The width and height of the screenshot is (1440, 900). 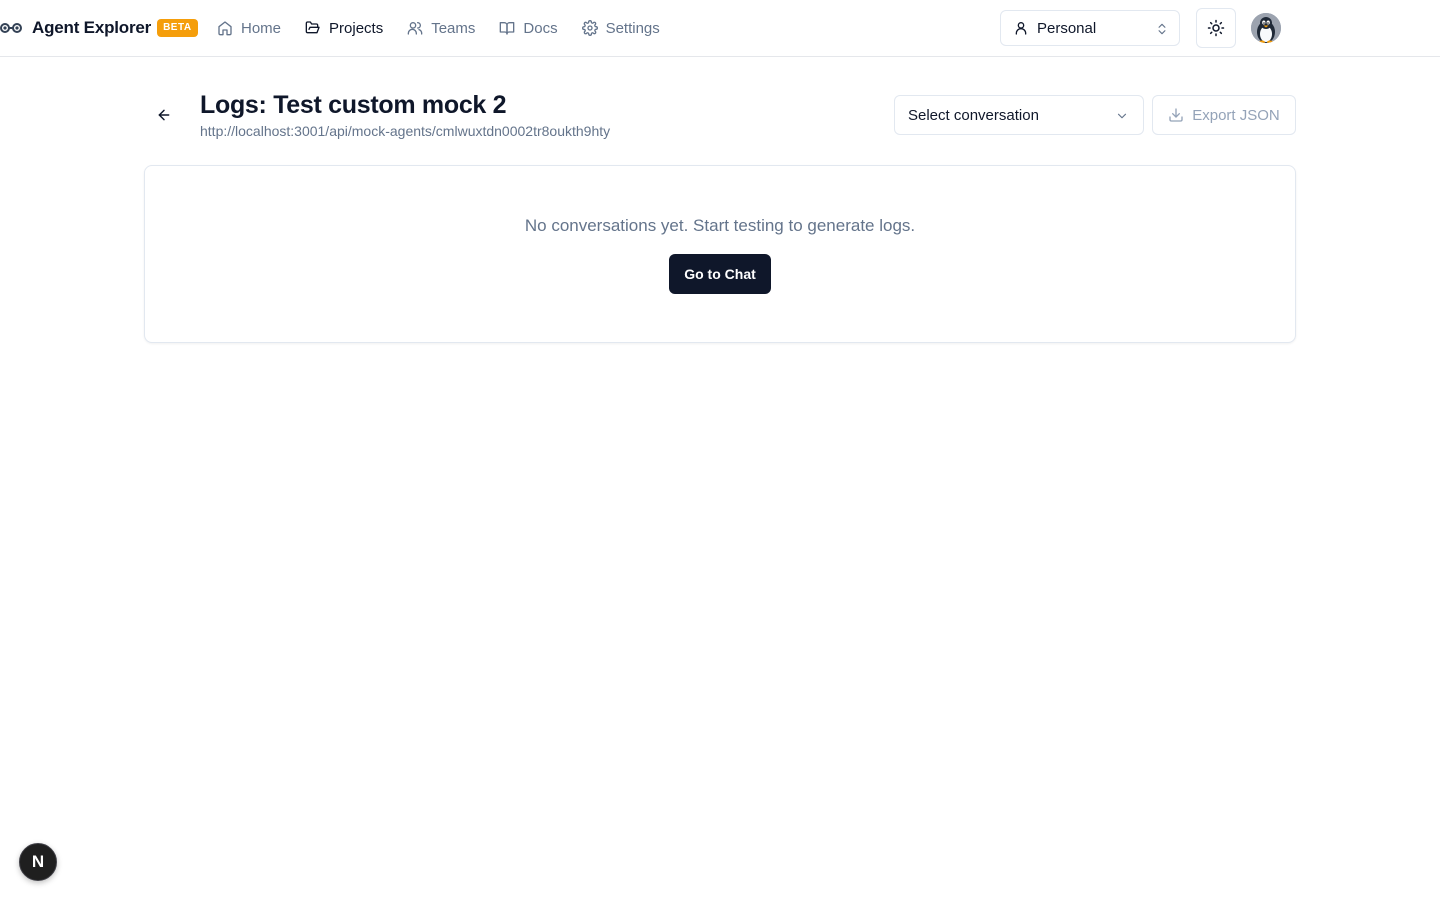 I want to click on nav-label-projects: Projects, so click(x=356, y=28).